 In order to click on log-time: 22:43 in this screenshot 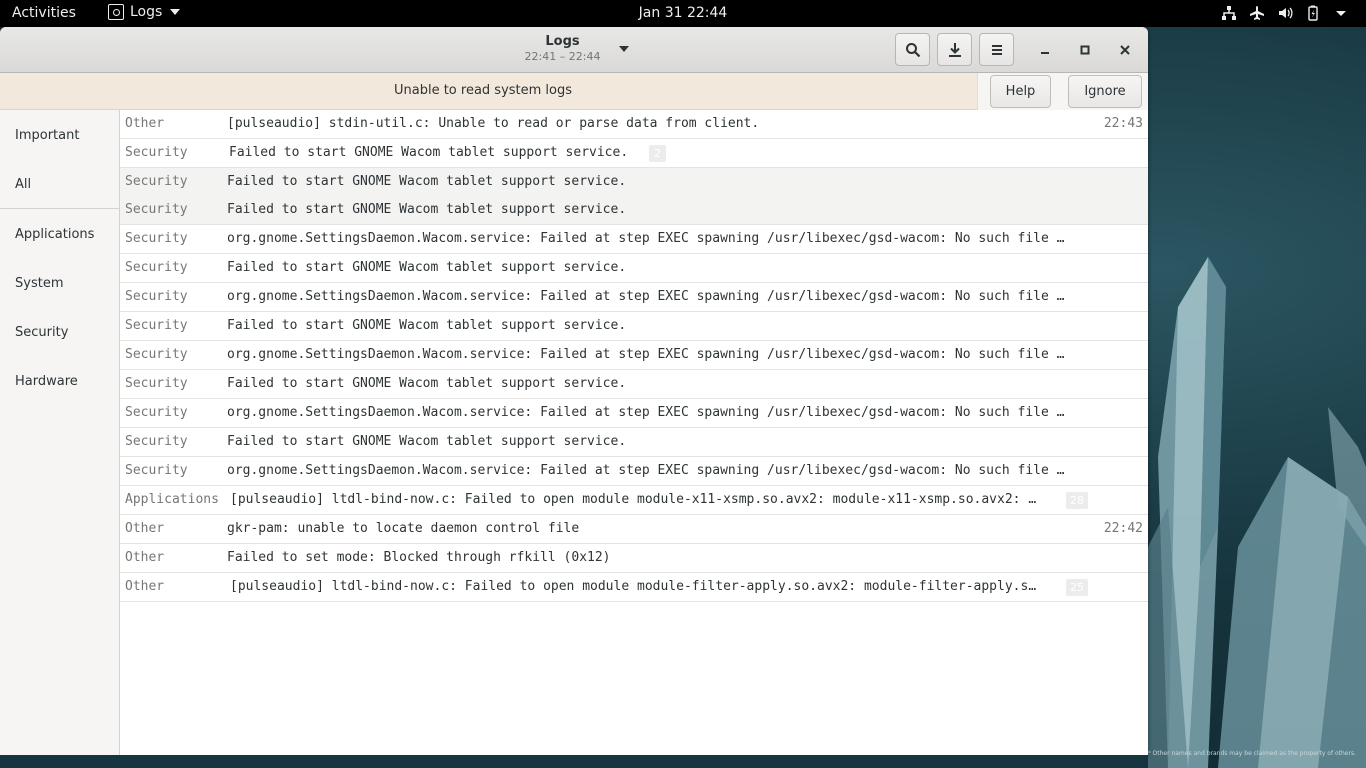, I will do `click(1123, 123)`.